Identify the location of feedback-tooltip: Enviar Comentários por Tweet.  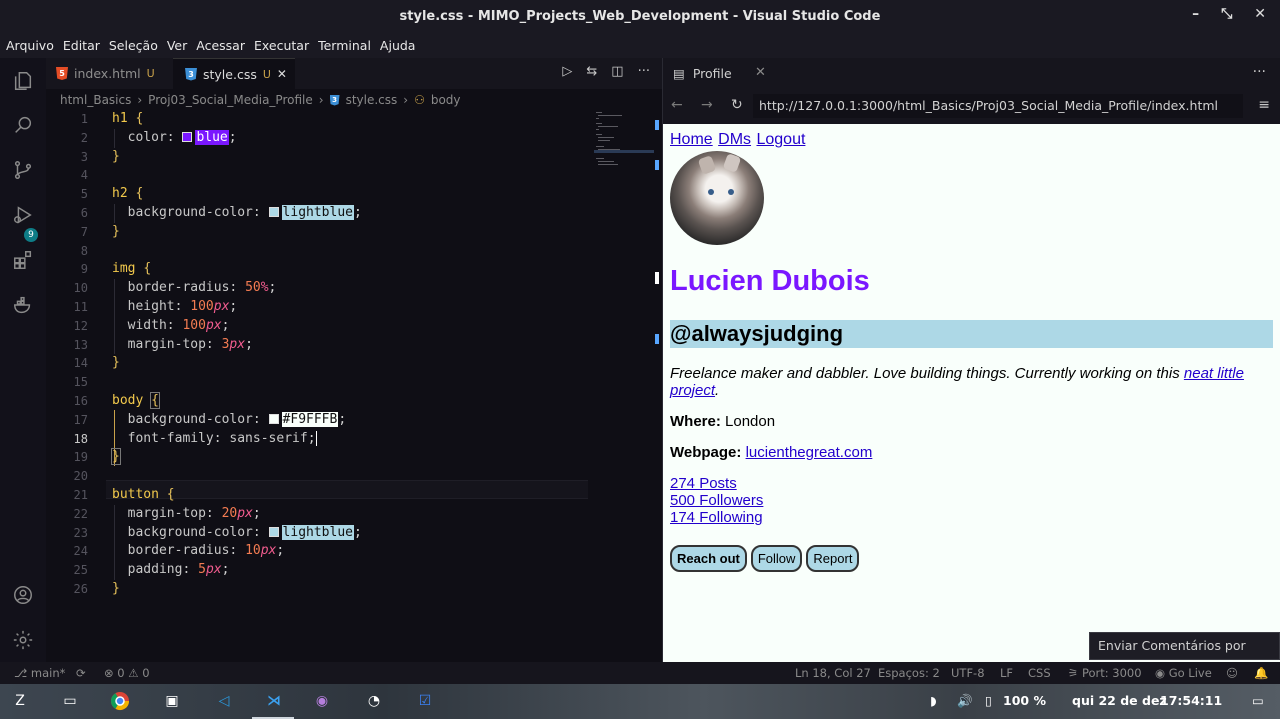
(1184, 655).